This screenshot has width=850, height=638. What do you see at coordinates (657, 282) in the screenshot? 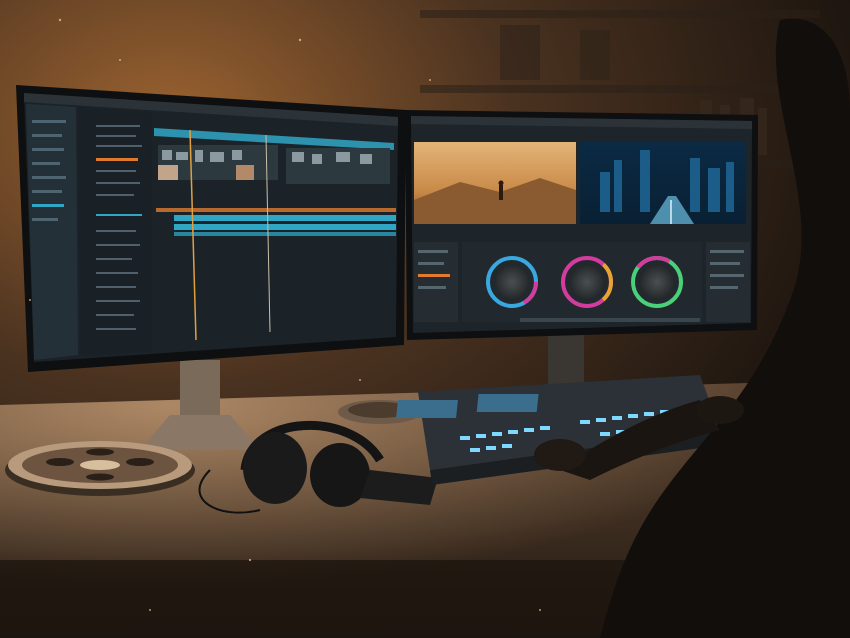
I see `highlights-wheel` at bounding box center [657, 282].